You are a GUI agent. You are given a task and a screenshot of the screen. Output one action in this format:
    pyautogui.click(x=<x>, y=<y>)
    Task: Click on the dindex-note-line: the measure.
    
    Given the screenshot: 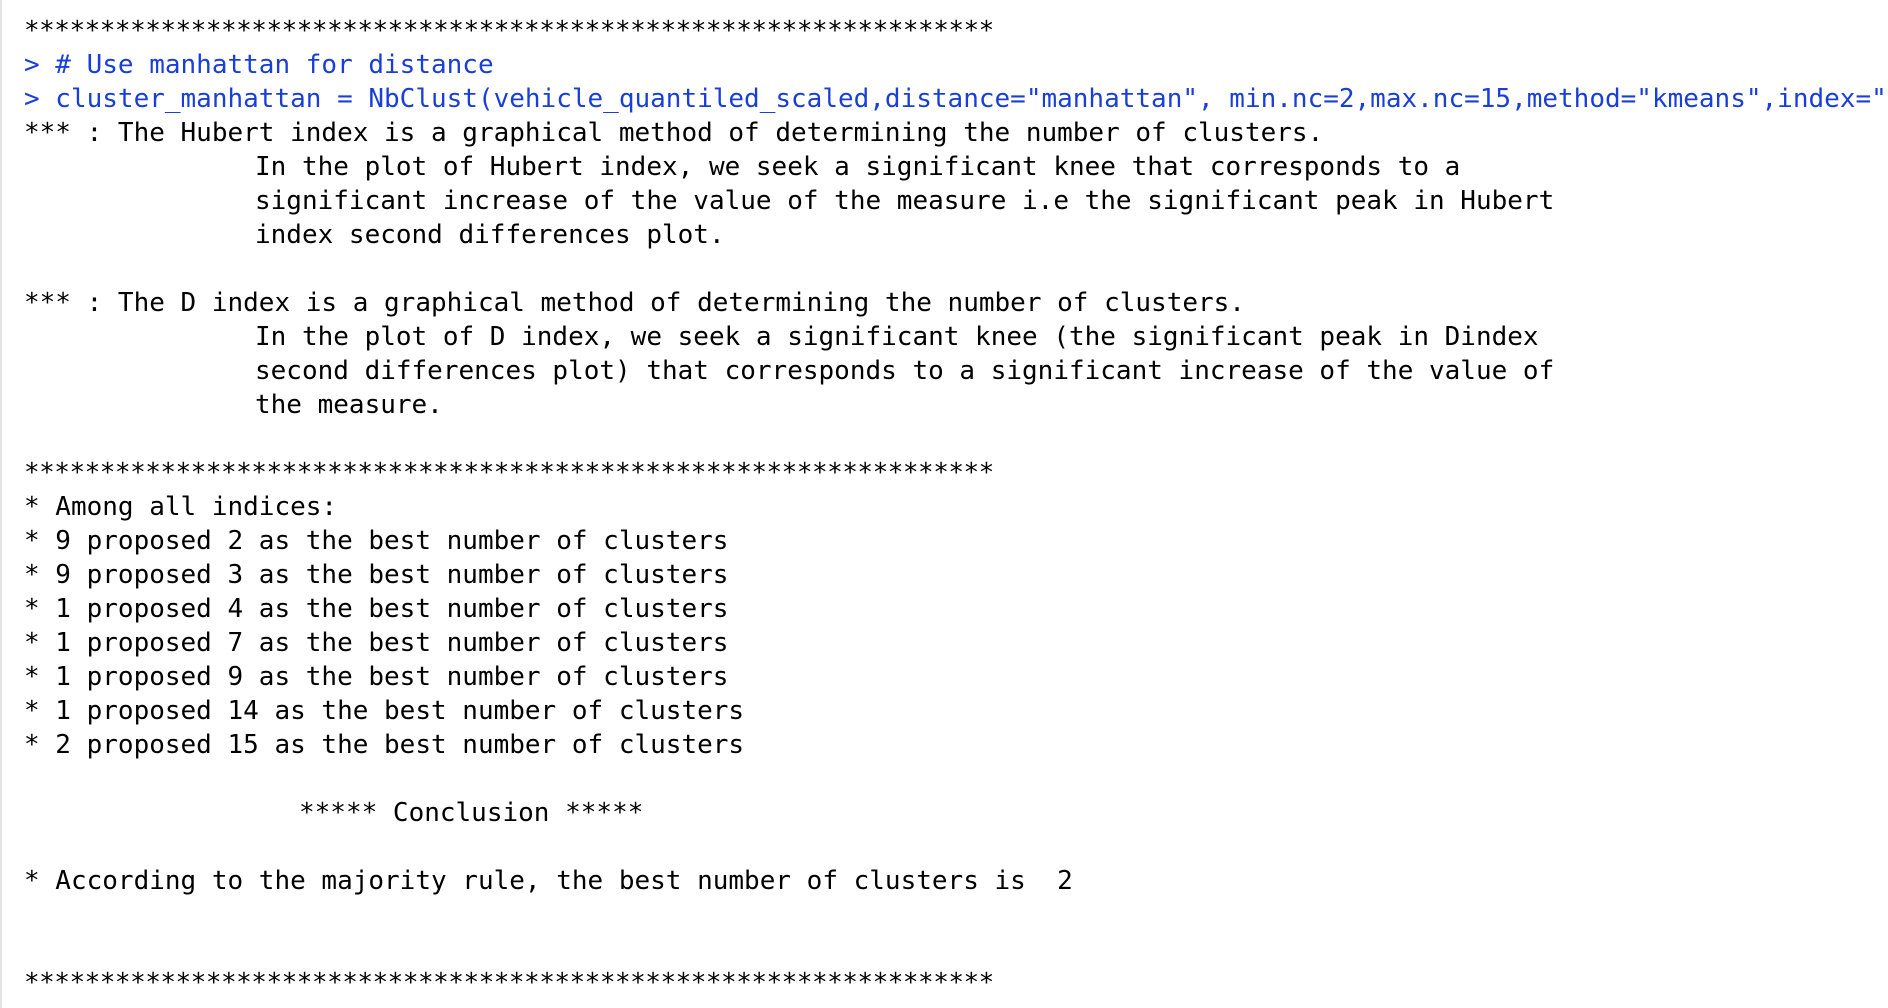 What is the action you would take?
    pyautogui.click(x=349, y=405)
    